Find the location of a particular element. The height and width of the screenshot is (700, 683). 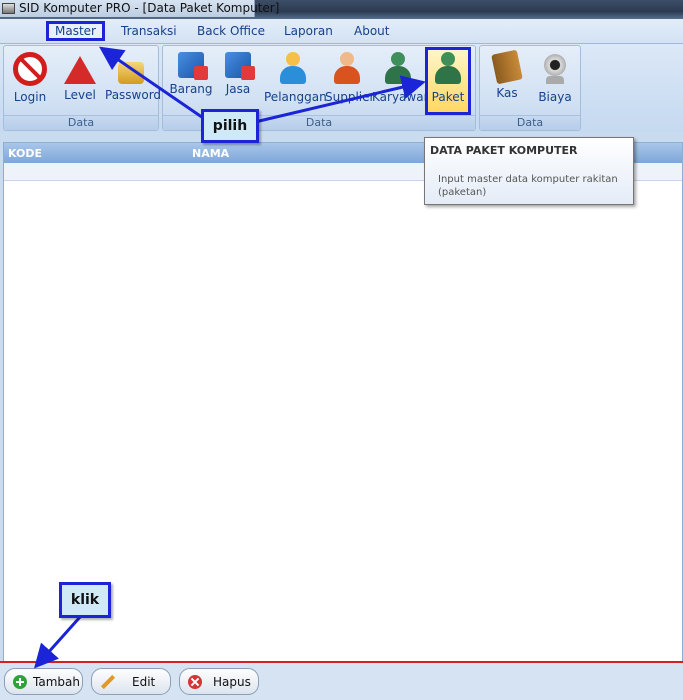

karyawan-label: Karyawan is located at coordinates (402, 97).